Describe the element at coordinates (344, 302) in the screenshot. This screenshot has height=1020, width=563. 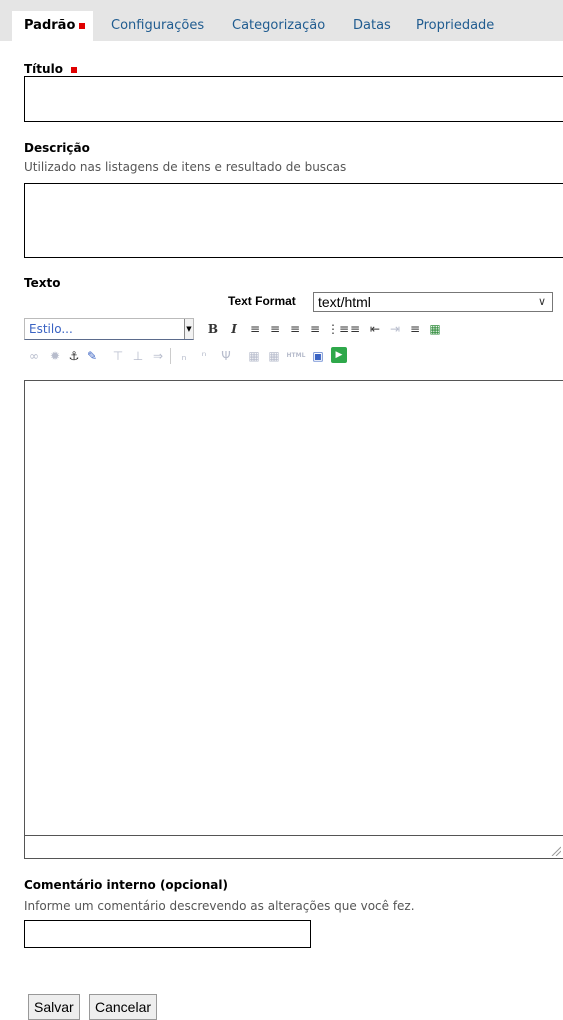
I see `text-format-value: text/html` at that location.